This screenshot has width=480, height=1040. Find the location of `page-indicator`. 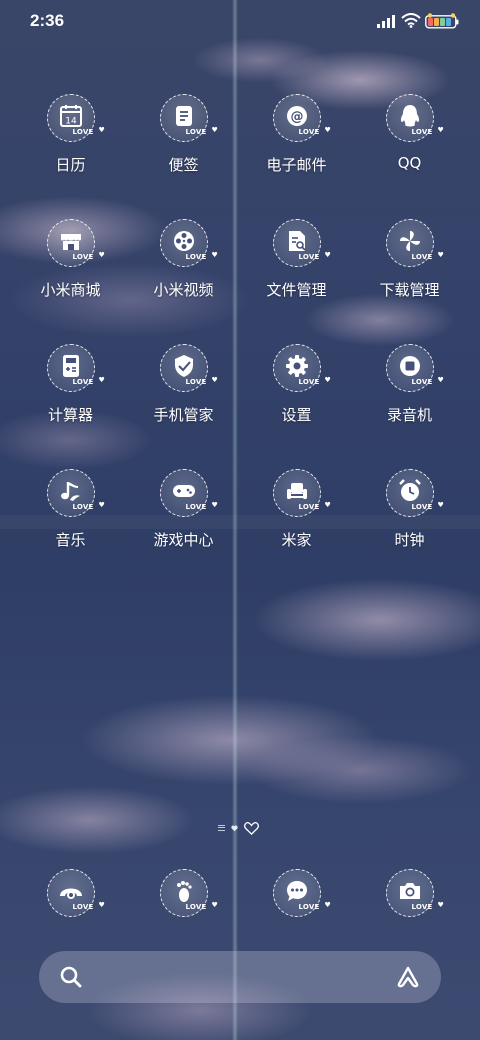

page-indicator is located at coordinates (241, 828).